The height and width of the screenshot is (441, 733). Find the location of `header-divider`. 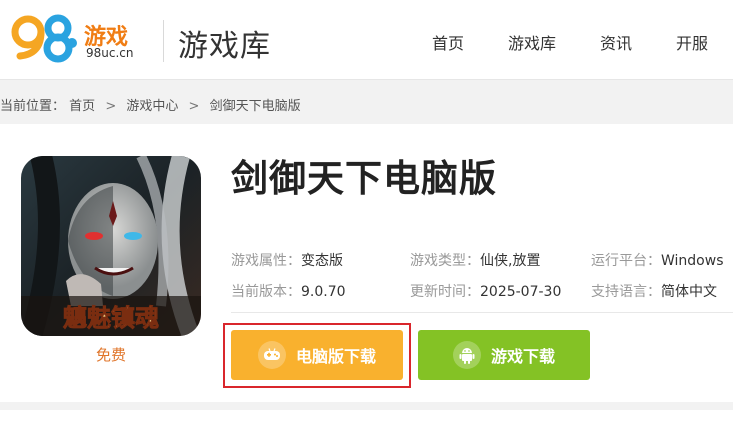

header-divider is located at coordinates (163, 41).